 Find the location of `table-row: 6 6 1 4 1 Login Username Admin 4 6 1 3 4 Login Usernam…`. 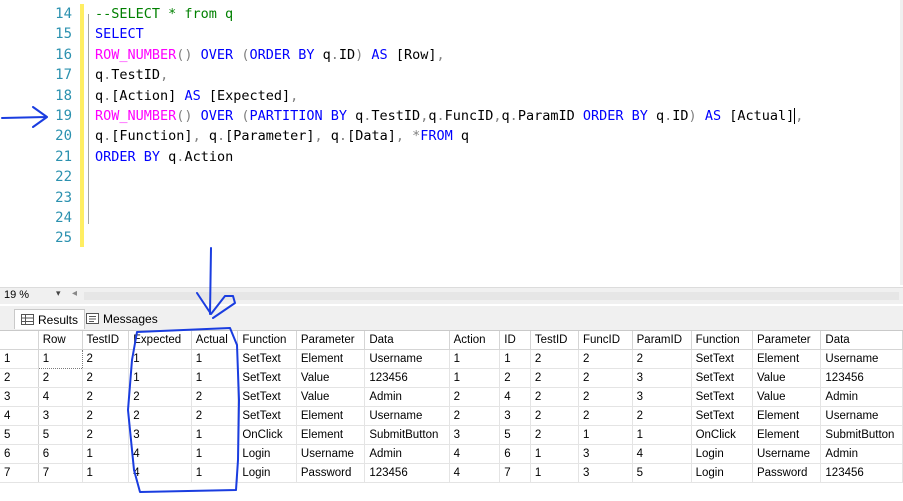

table-row: 6 6 1 4 1 Login Username Admin 4 6 1 3 4 Login Usernam… is located at coordinates (451, 454).